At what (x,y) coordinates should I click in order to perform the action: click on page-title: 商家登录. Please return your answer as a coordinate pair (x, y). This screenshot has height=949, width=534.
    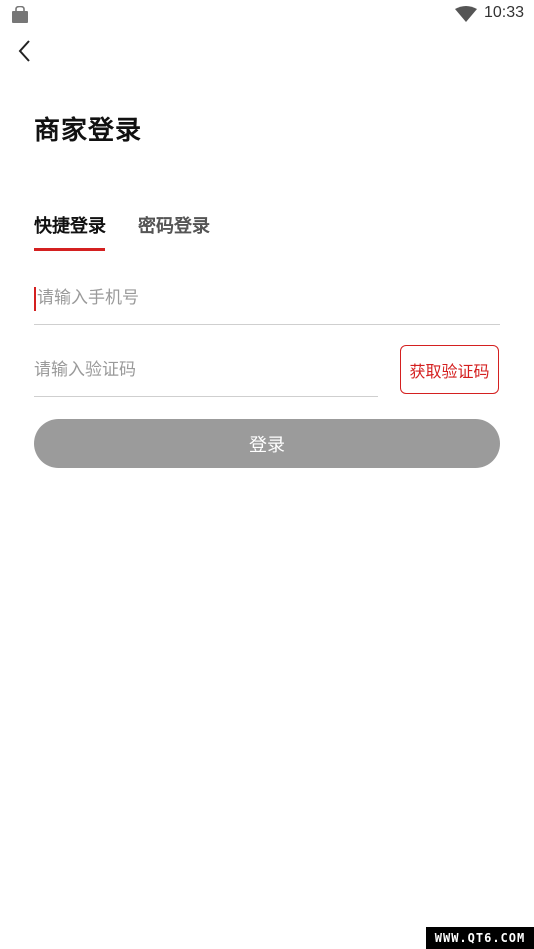
    Looking at the image, I should click on (88, 131).